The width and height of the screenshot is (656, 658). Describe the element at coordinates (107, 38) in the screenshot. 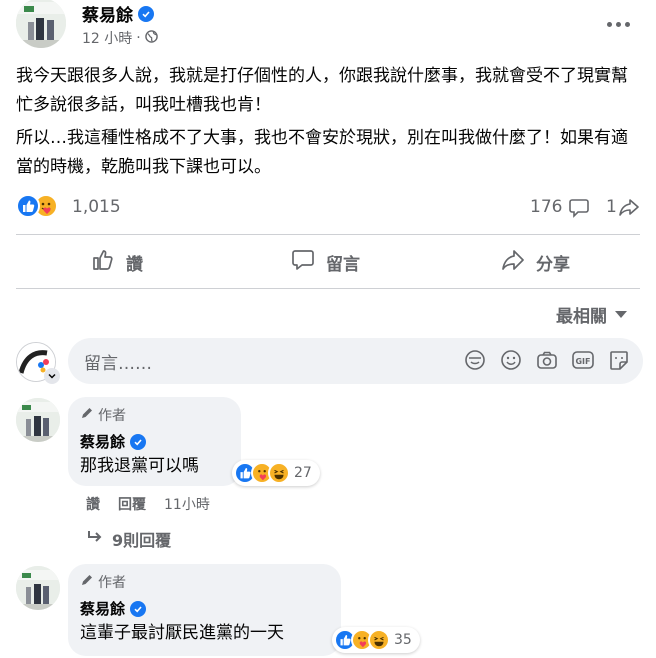

I see `post-time: 12 小時` at that location.